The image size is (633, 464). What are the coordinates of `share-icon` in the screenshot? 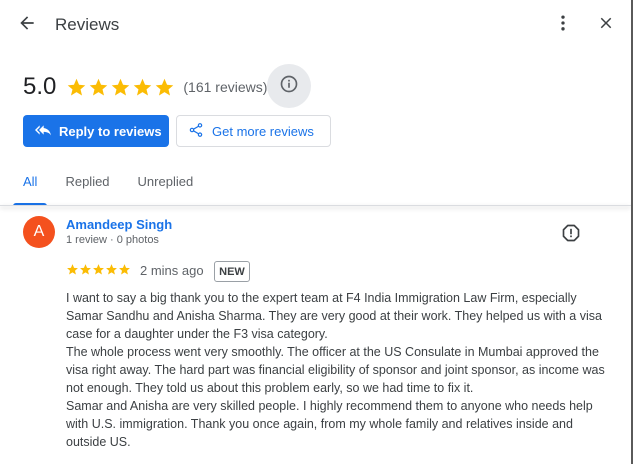 It's located at (200, 131).